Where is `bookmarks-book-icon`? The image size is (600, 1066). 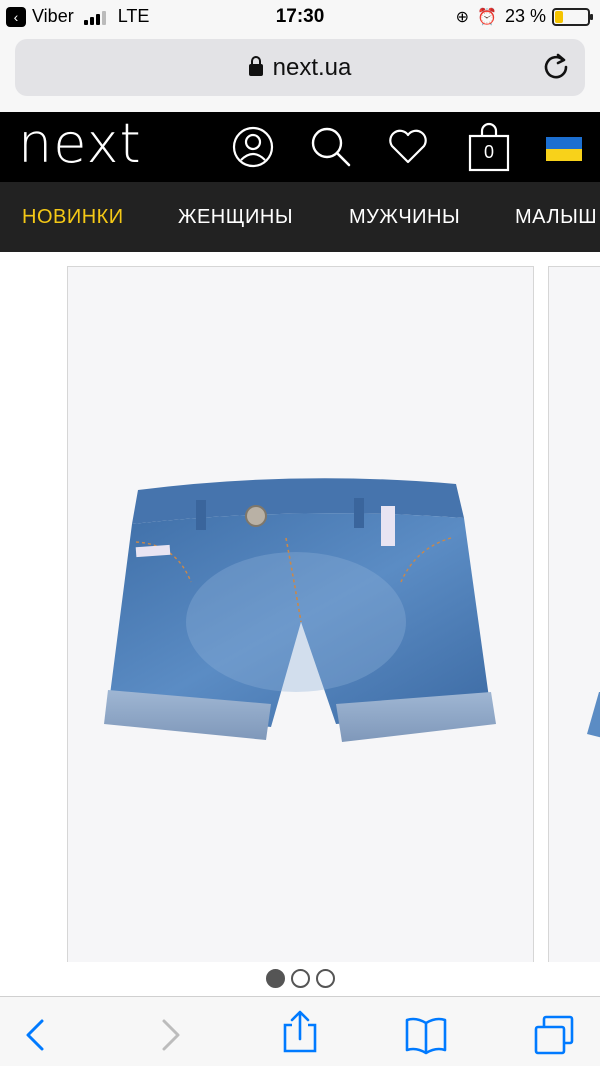
bookmarks-book-icon is located at coordinates (426, 1035).